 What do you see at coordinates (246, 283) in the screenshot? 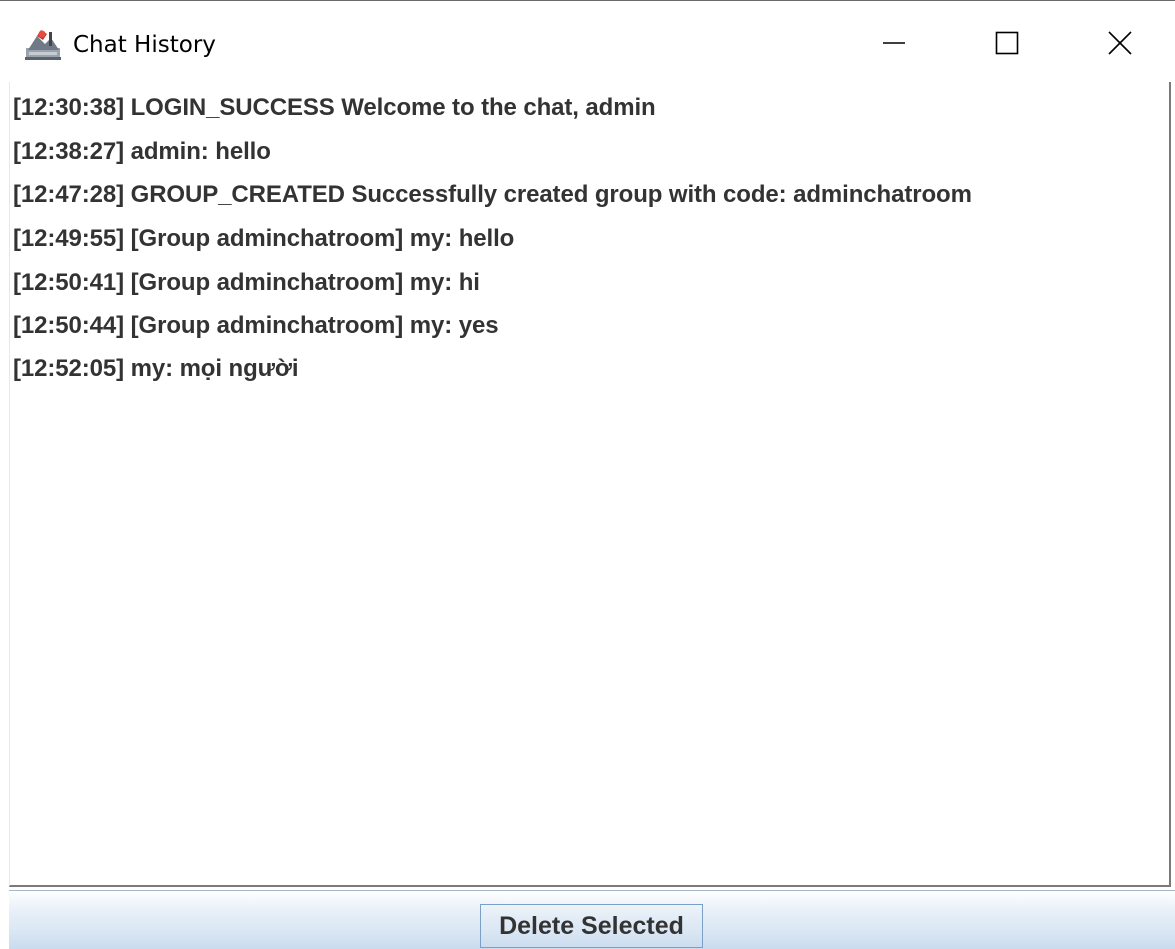
I see `list-item: [12:50:41] [Group adminchatroom] my: hi` at bounding box center [246, 283].